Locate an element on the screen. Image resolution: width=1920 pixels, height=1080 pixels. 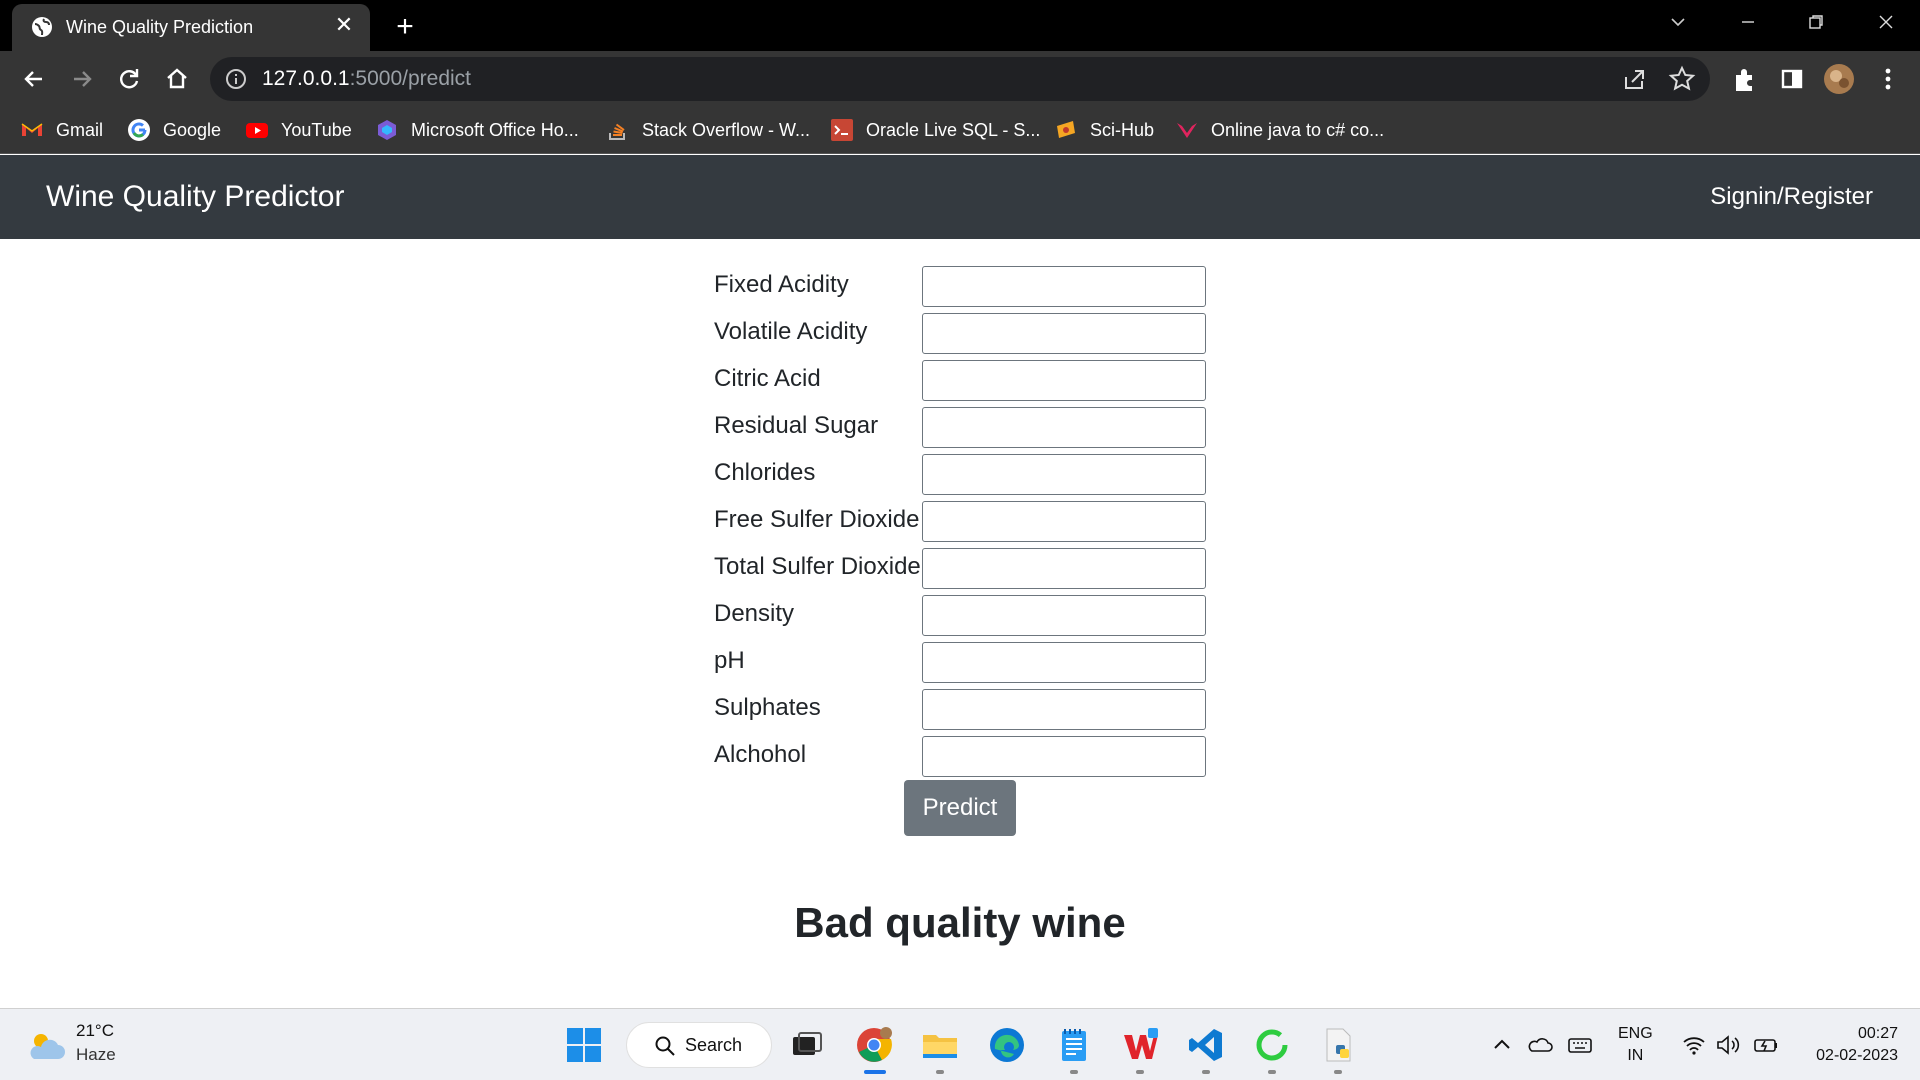
bookmark-youtube: YouTube is located at coordinates (298, 130).